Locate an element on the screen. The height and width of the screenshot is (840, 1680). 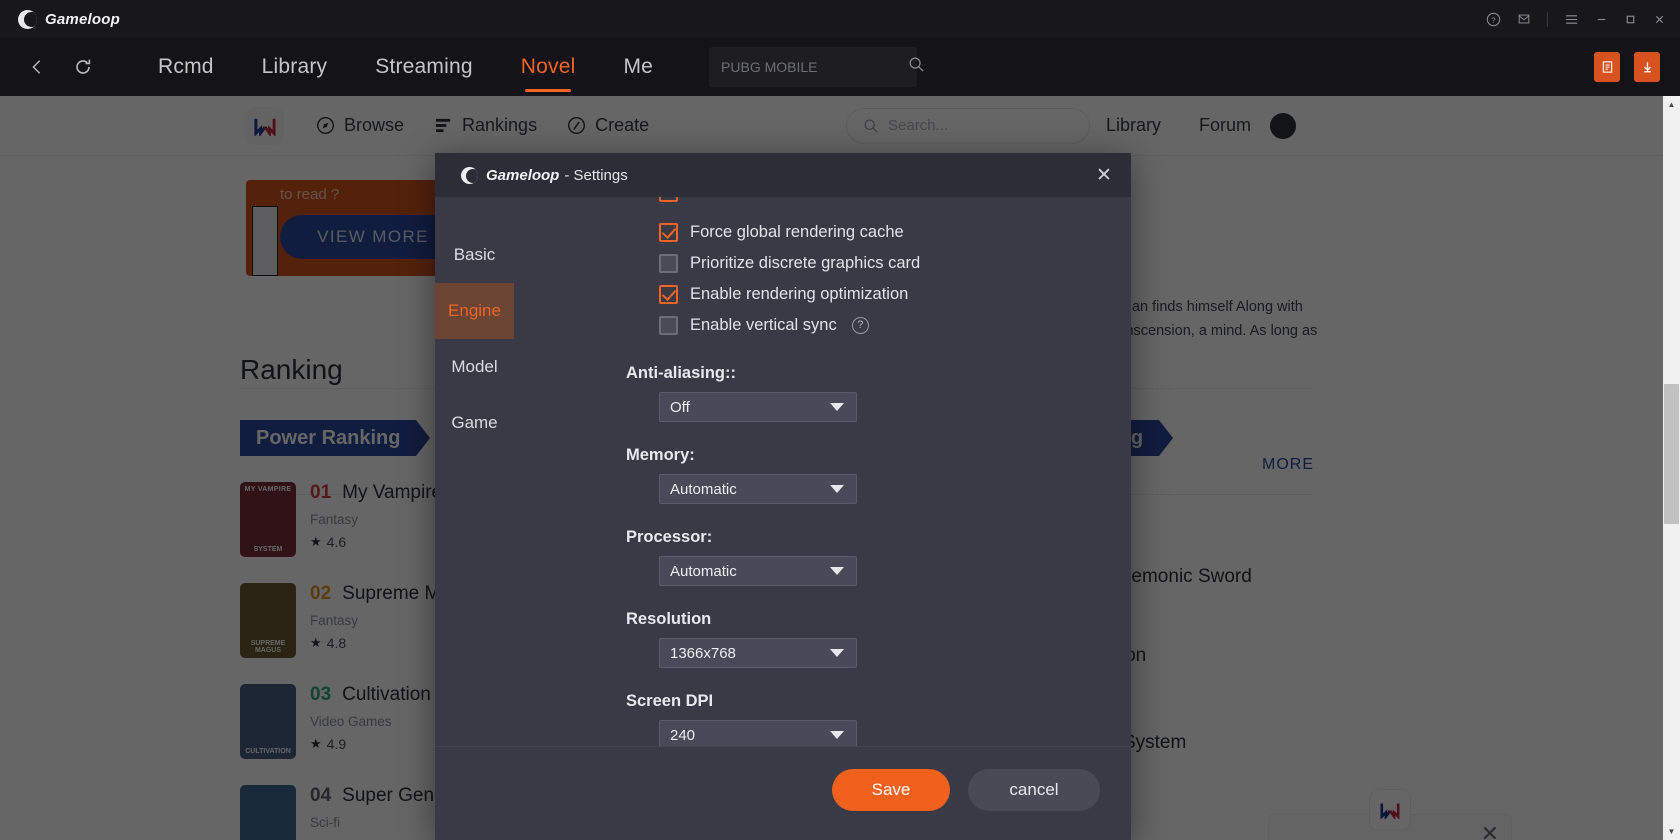
caret-down-icon: ▼ is located at coordinates (1671, 831).